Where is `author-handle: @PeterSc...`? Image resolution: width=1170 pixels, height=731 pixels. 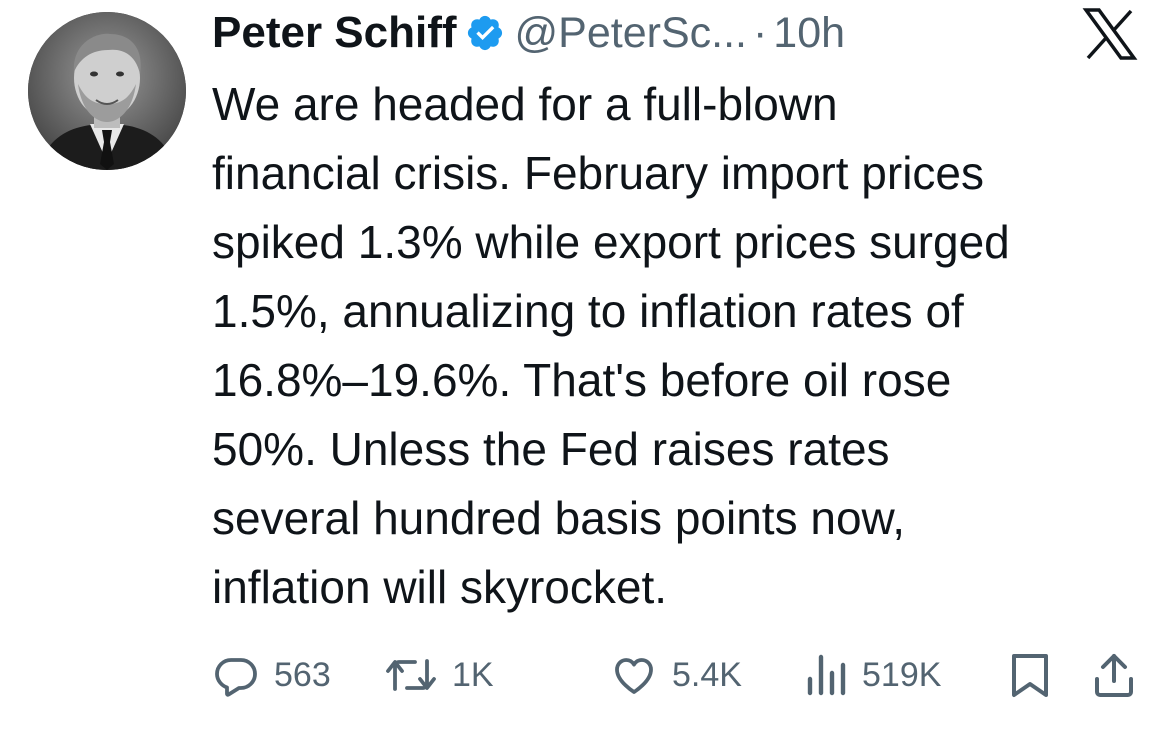 author-handle: @PeterSc... is located at coordinates (631, 33).